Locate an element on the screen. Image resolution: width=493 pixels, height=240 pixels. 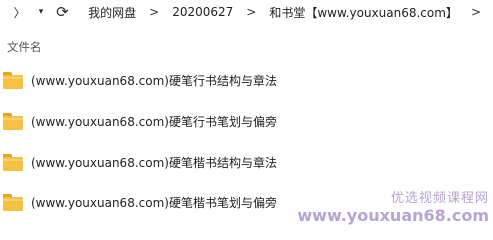
breadcrumb-item-date-folder: 20200627 is located at coordinates (202, 12).